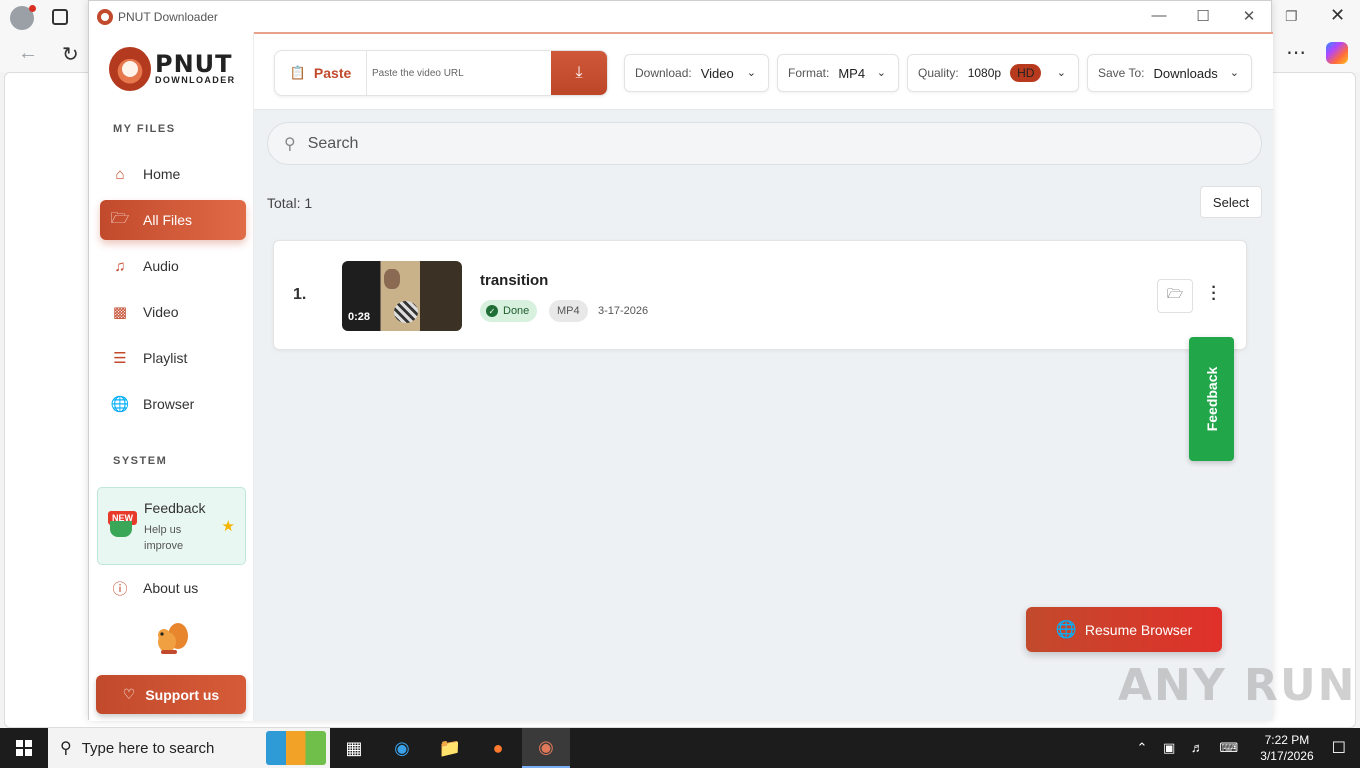  What do you see at coordinates (144, 129) in the screenshot?
I see `section-label-my-files: MY FILES` at bounding box center [144, 129].